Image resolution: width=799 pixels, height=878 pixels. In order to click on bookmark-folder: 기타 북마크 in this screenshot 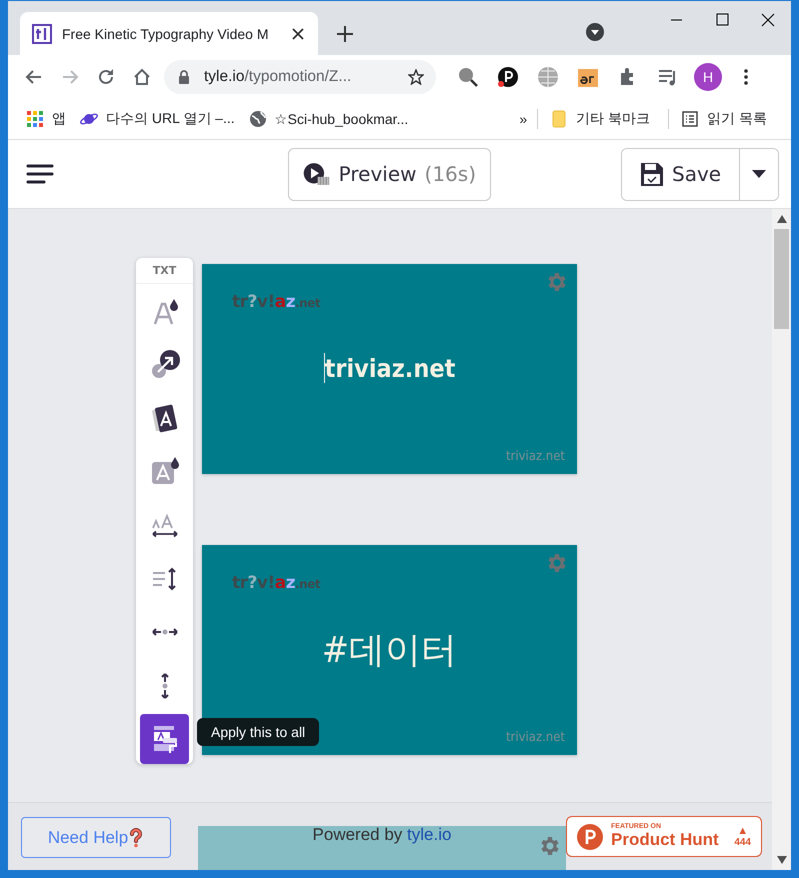, I will do `click(613, 119)`.